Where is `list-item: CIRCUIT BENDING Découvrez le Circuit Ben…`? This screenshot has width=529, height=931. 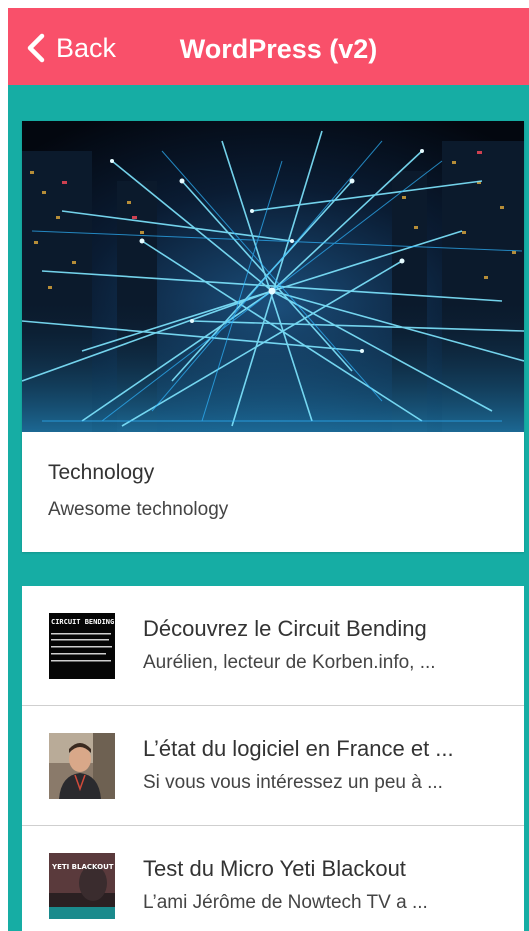
list-item: CIRCUIT BENDING Découvrez le Circuit Ben… is located at coordinates (273, 646).